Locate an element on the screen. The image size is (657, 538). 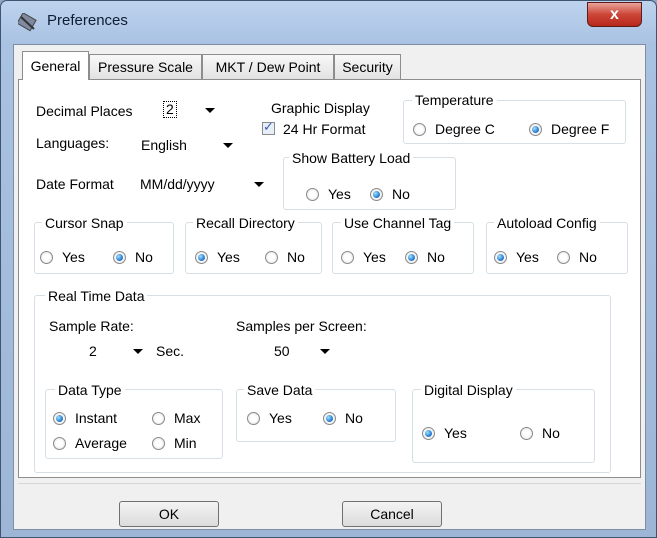
sample-rate-select: 2 is located at coordinates (117, 351).